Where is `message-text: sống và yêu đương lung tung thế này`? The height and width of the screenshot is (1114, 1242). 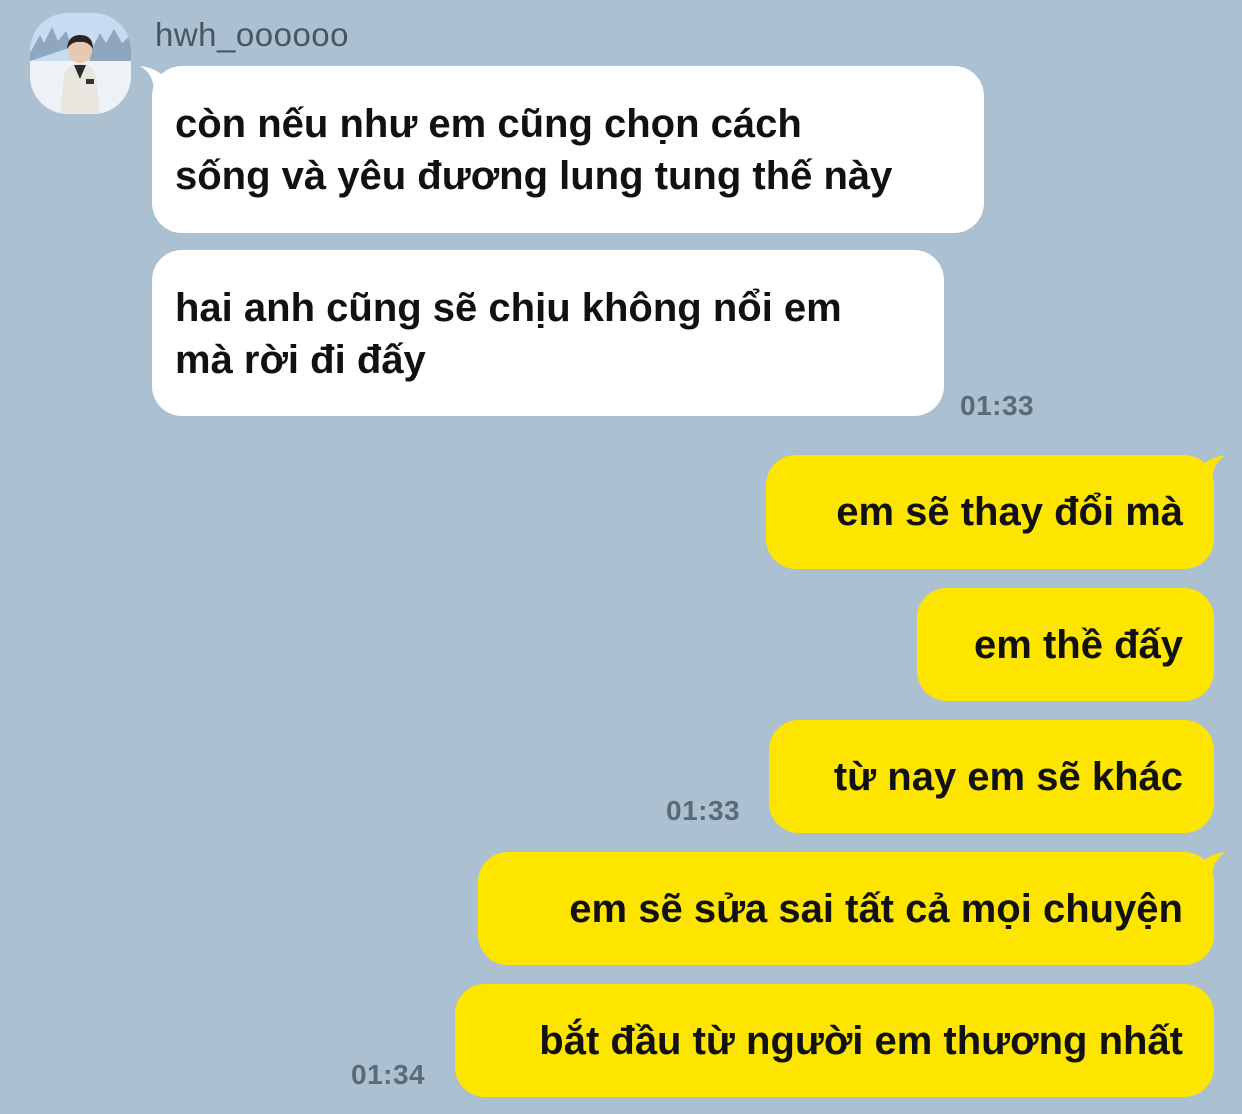
message-text: sống và yêu đương lung tung thế này is located at coordinates (534, 176).